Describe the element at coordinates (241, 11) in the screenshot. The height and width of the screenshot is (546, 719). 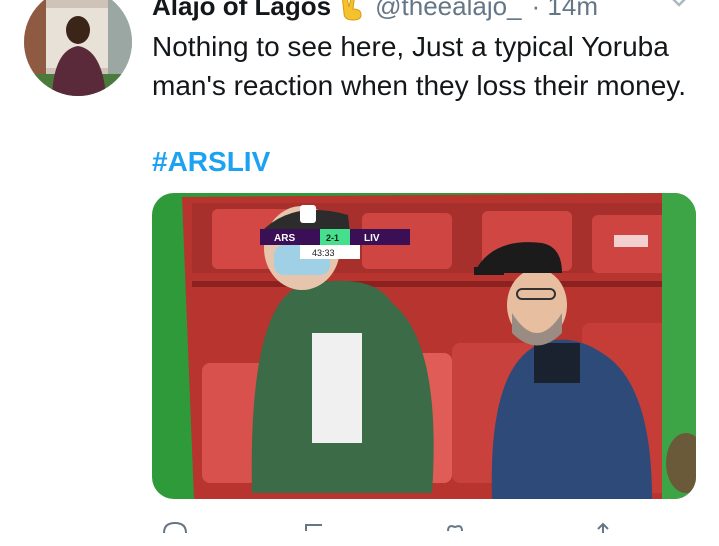
I see `display-name: Alajo of Lagos` at that location.